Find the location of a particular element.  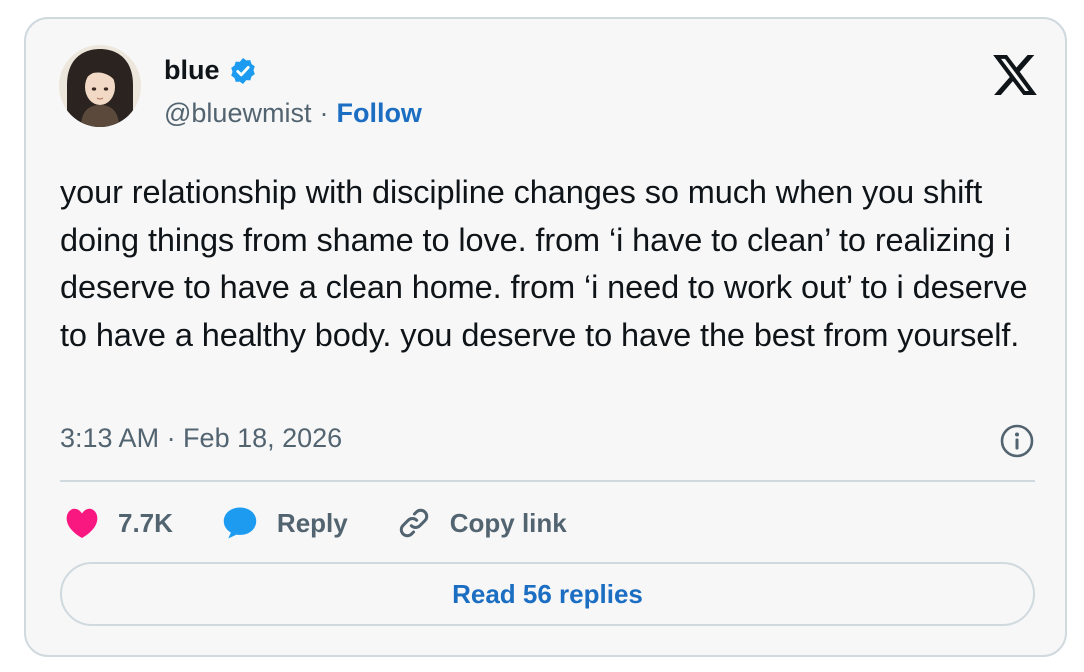

info-icon is located at coordinates (1017, 441).